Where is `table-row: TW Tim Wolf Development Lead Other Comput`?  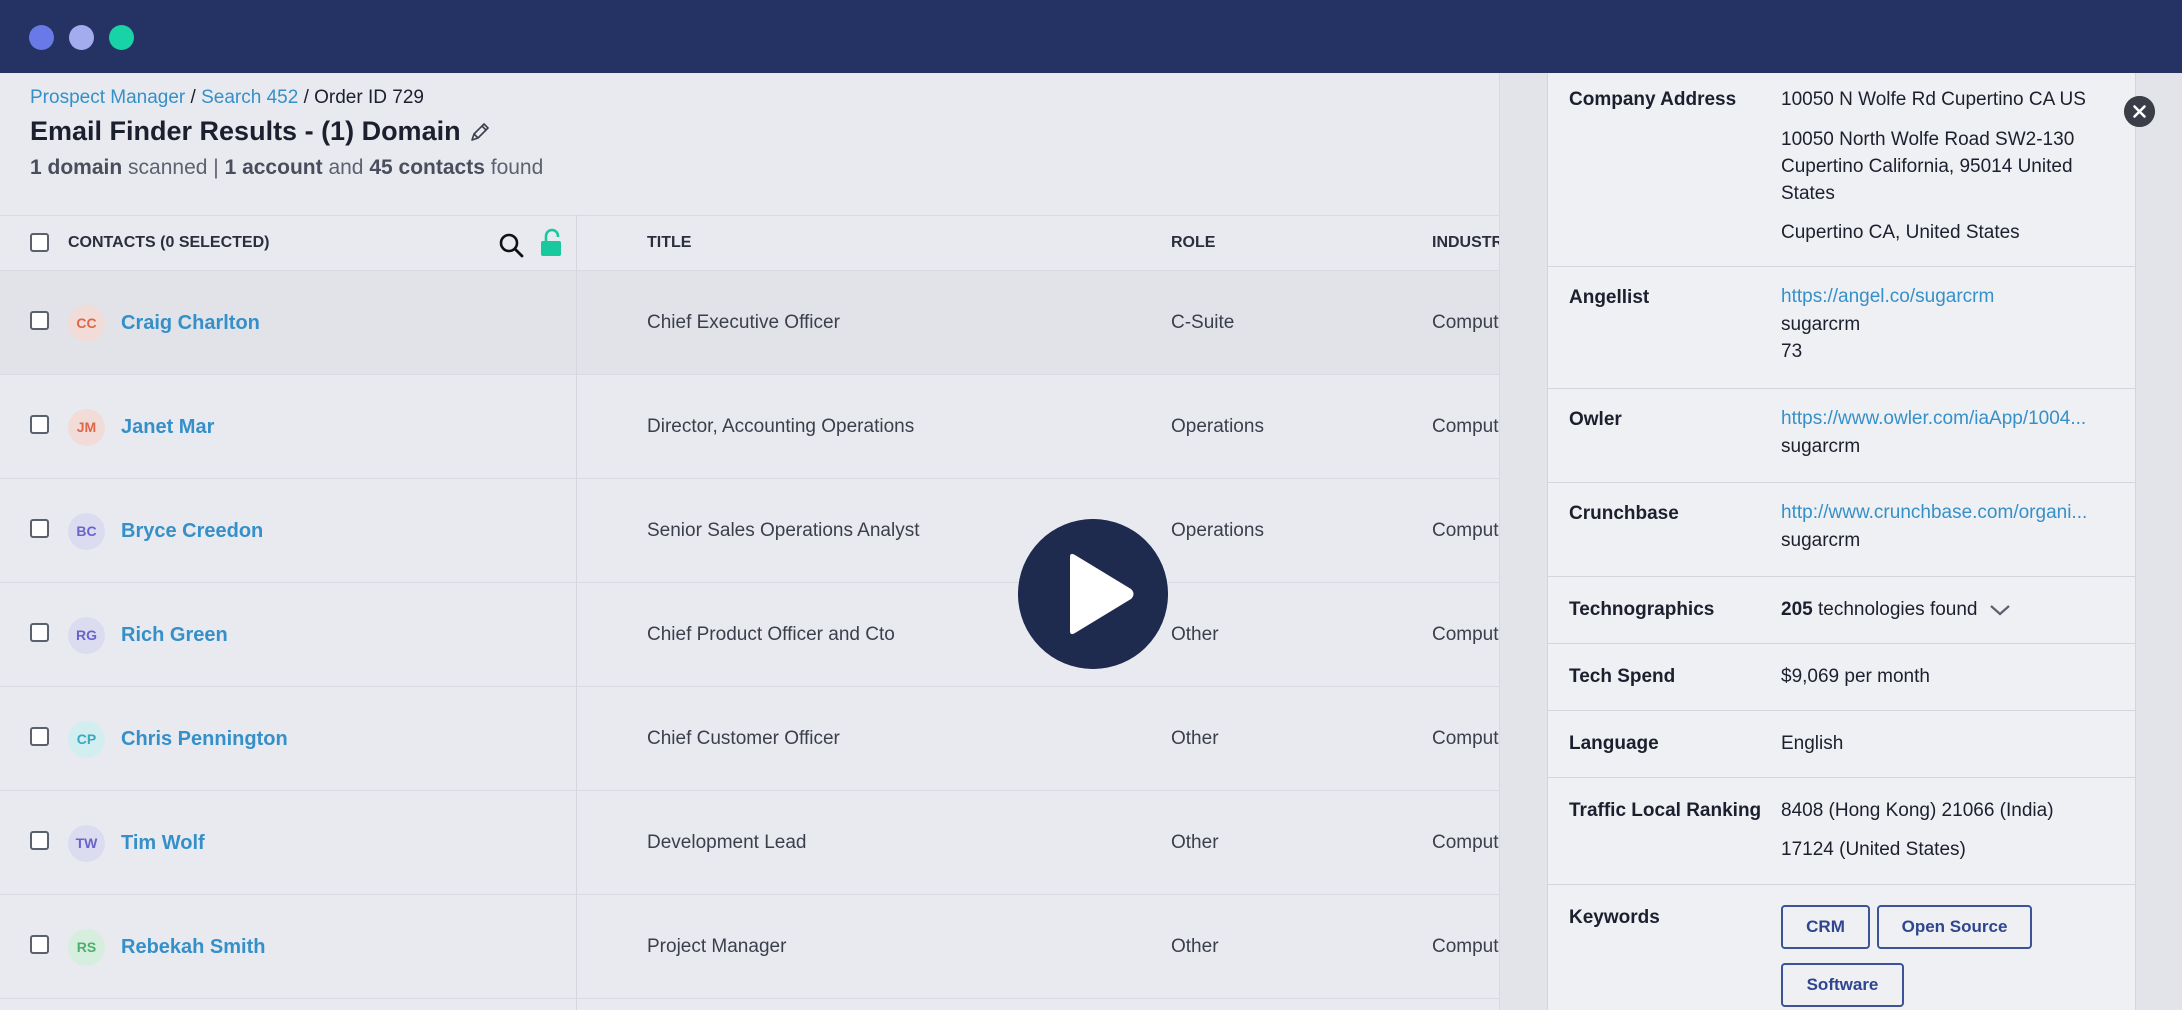 table-row: TW Tim Wolf Development Lead Other Comput is located at coordinates (749, 843).